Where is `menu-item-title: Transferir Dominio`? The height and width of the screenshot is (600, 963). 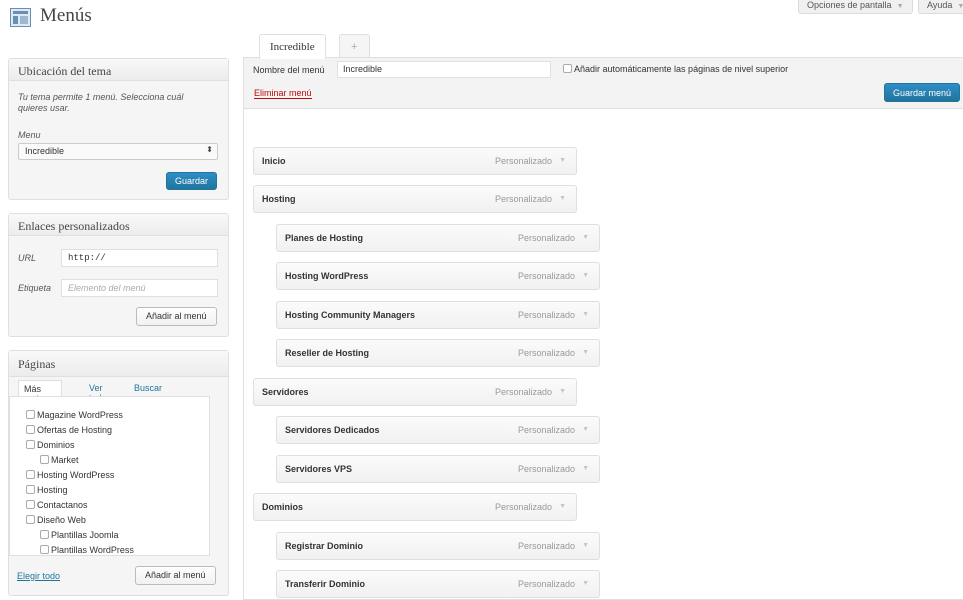
menu-item-title: Transferir Dominio is located at coordinates (325, 584).